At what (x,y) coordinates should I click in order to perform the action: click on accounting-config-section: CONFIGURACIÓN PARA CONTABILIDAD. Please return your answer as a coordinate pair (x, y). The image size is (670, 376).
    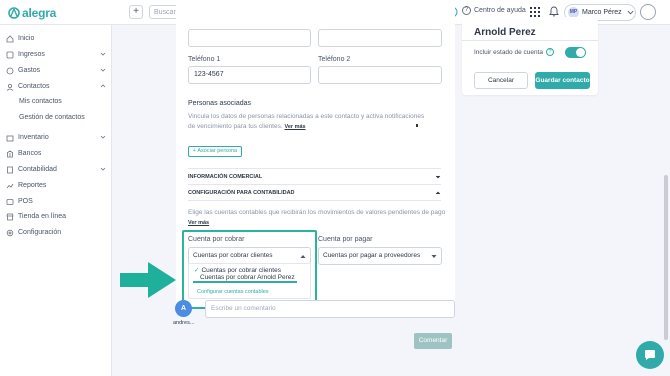
    Looking at the image, I should click on (314, 193).